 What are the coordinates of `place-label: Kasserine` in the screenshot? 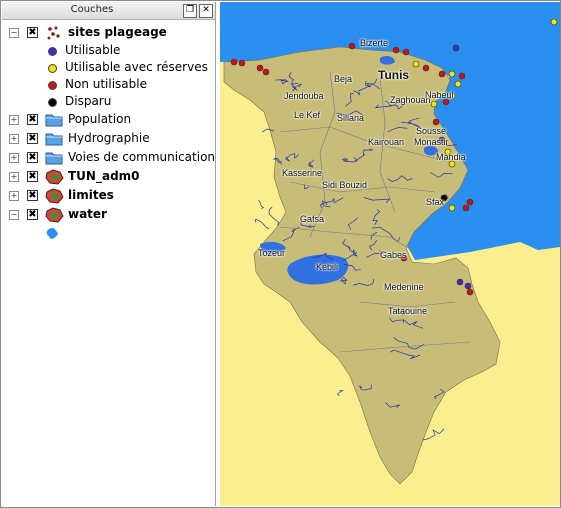 It's located at (302, 173).